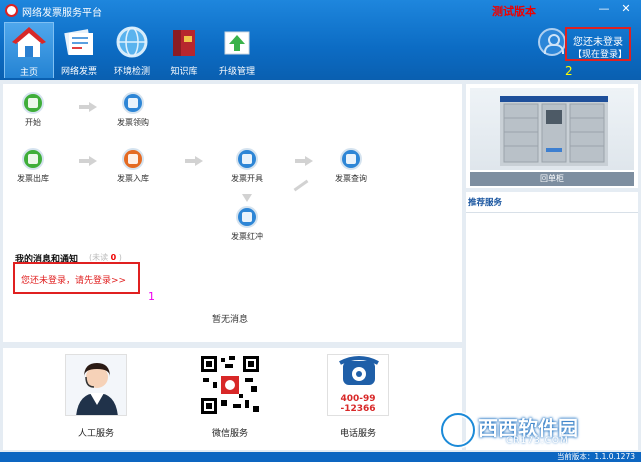 The height and width of the screenshot is (462, 641). Describe the element at coordinates (96, 385) in the screenshot. I see `customer-service-icon` at that location.